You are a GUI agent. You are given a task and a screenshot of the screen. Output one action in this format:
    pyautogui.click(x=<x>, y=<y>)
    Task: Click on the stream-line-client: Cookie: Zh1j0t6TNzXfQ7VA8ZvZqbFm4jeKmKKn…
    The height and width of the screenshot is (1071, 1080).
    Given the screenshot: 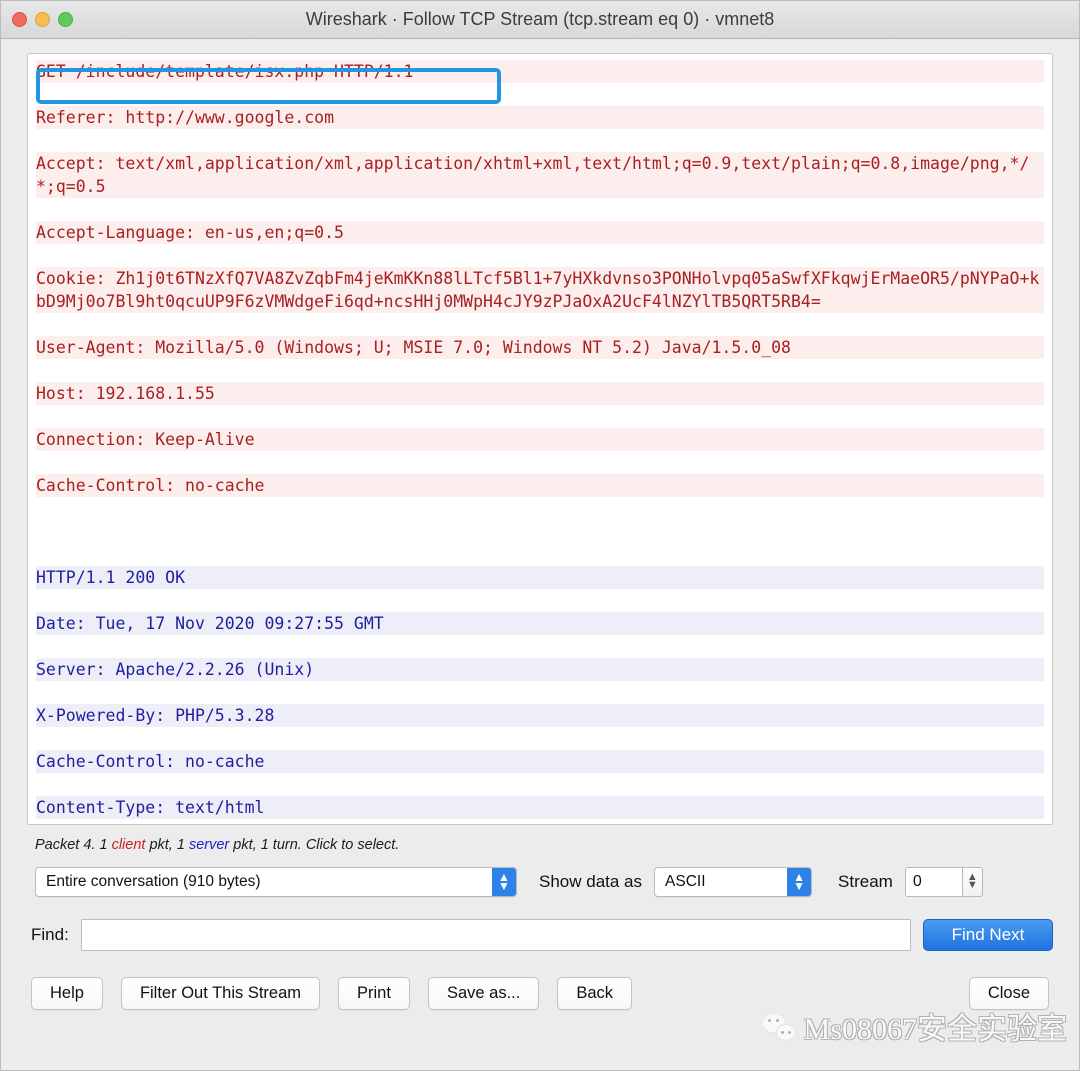 What is the action you would take?
    pyautogui.click(x=540, y=290)
    